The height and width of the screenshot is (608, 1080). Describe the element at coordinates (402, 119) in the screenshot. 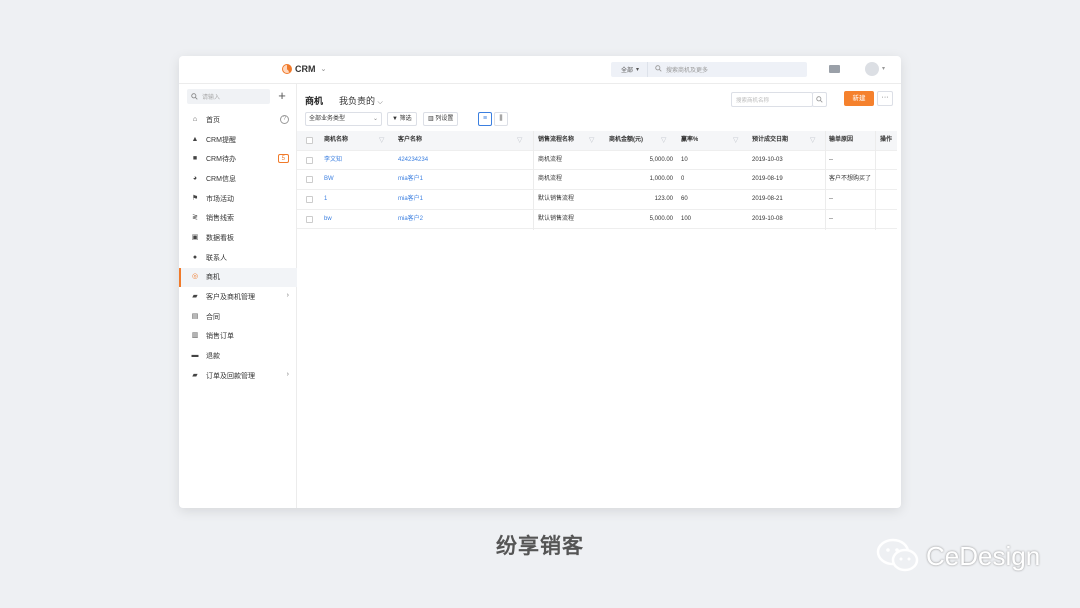

I see `filter-button: ▼ 筛选` at that location.